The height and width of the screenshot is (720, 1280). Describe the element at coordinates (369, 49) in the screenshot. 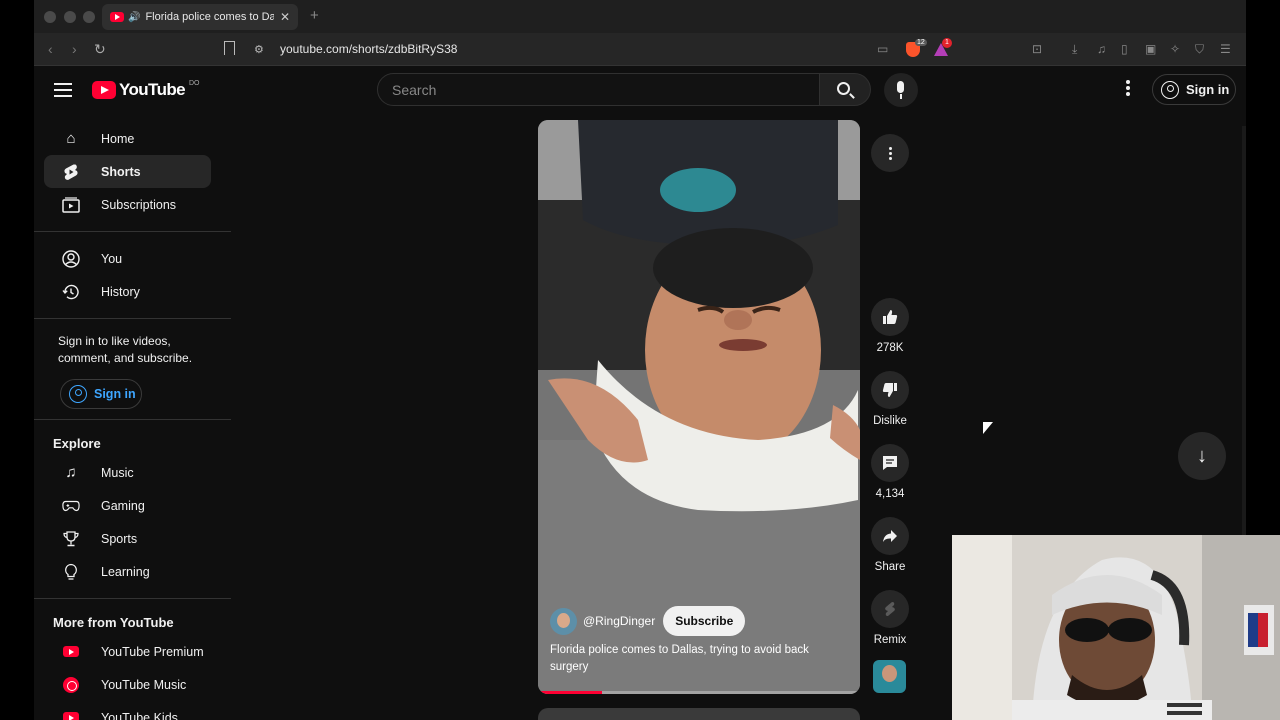

I see `url-text: youtube.com/shorts/zdbBitRyS38` at that location.